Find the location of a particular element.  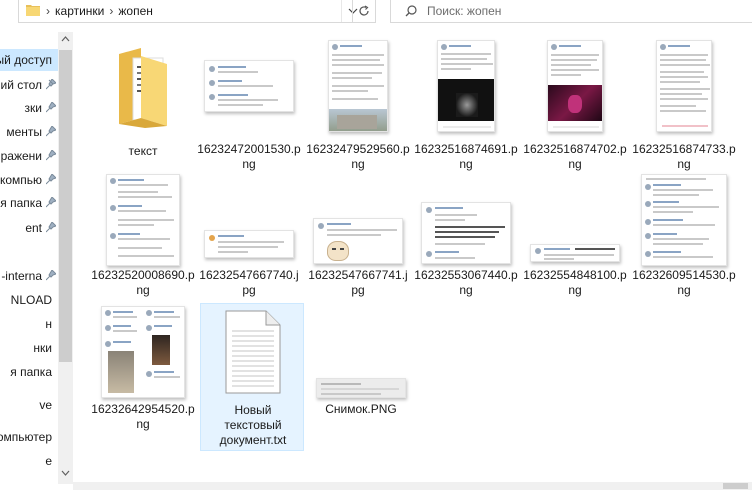

breadcrumb-item-kartinki: картинки is located at coordinates (79, 11).